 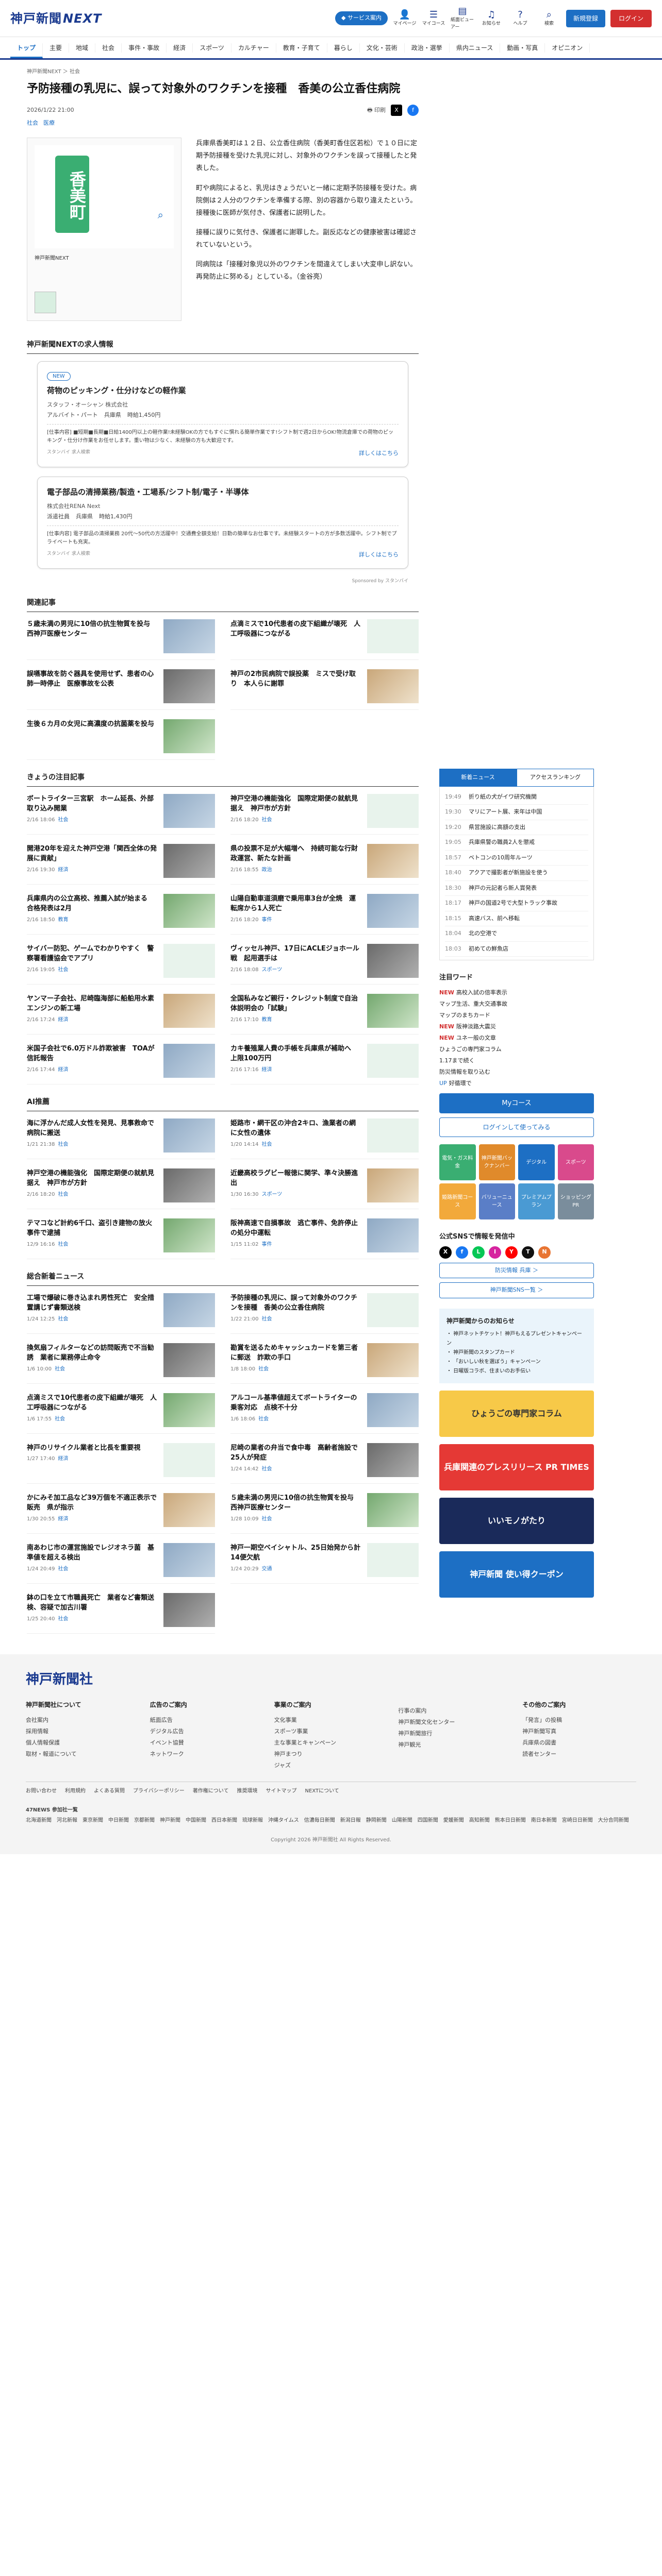 I want to click on keyword-text: 阪神淡路大震災, so click(x=476, y=1026).